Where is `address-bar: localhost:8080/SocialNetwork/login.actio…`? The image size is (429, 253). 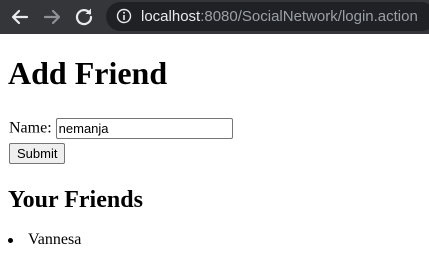 address-bar: localhost:8080/SocialNetwork/login.actio… is located at coordinates (267, 16).